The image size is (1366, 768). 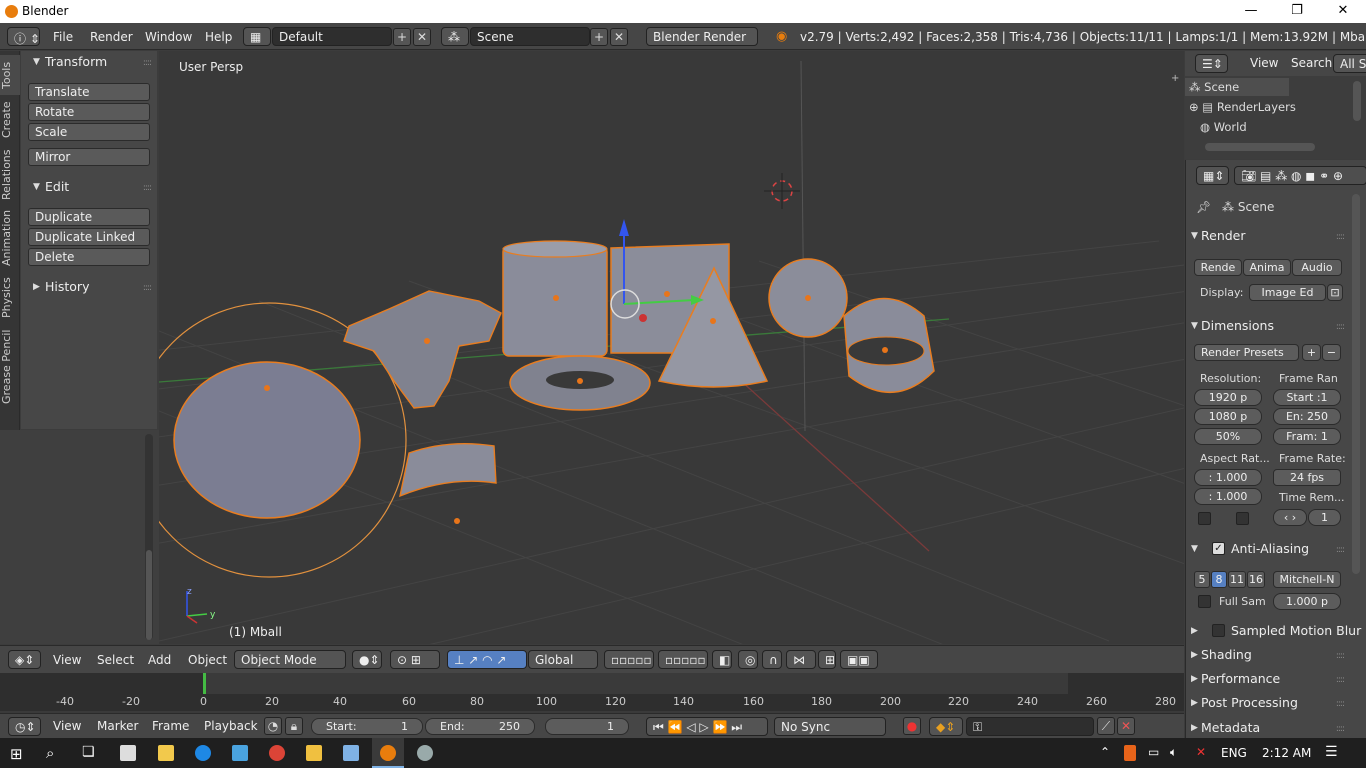 What do you see at coordinates (89, 157) in the screenshot?
I see `mirror-button: Mirror` at bounding box center [89, 157].